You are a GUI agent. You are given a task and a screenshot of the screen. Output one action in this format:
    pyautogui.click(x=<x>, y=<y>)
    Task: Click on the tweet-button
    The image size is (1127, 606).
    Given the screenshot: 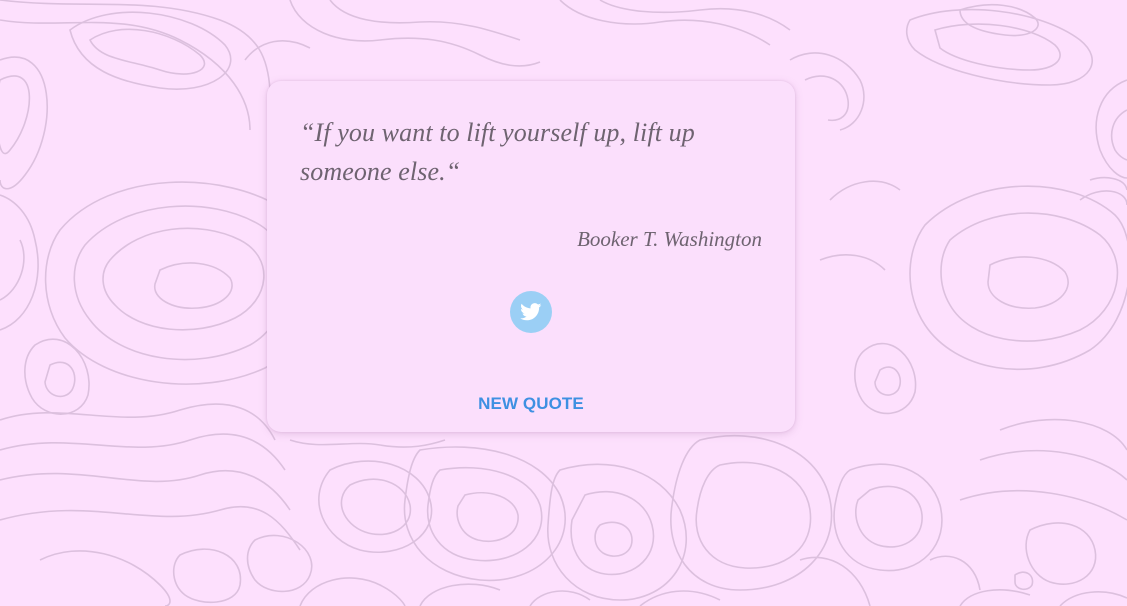 What is the action you would take?
    pyautogui.click(x=531, y=312)
    